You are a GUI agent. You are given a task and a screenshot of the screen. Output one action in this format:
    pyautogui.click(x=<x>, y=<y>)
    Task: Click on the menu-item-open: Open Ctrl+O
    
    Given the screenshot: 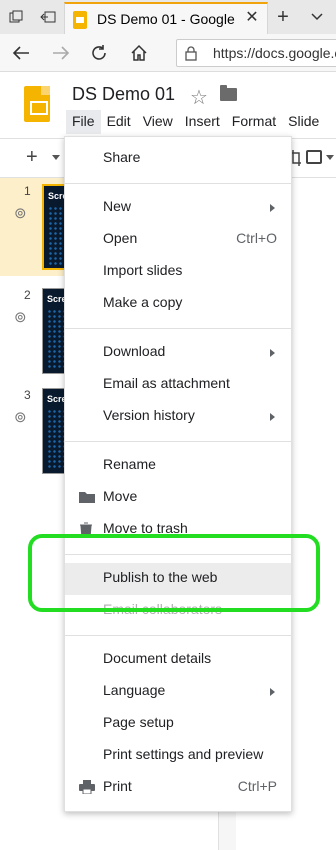 What is the action you would take?
    pyautogui.click(x=178, y=240)
    